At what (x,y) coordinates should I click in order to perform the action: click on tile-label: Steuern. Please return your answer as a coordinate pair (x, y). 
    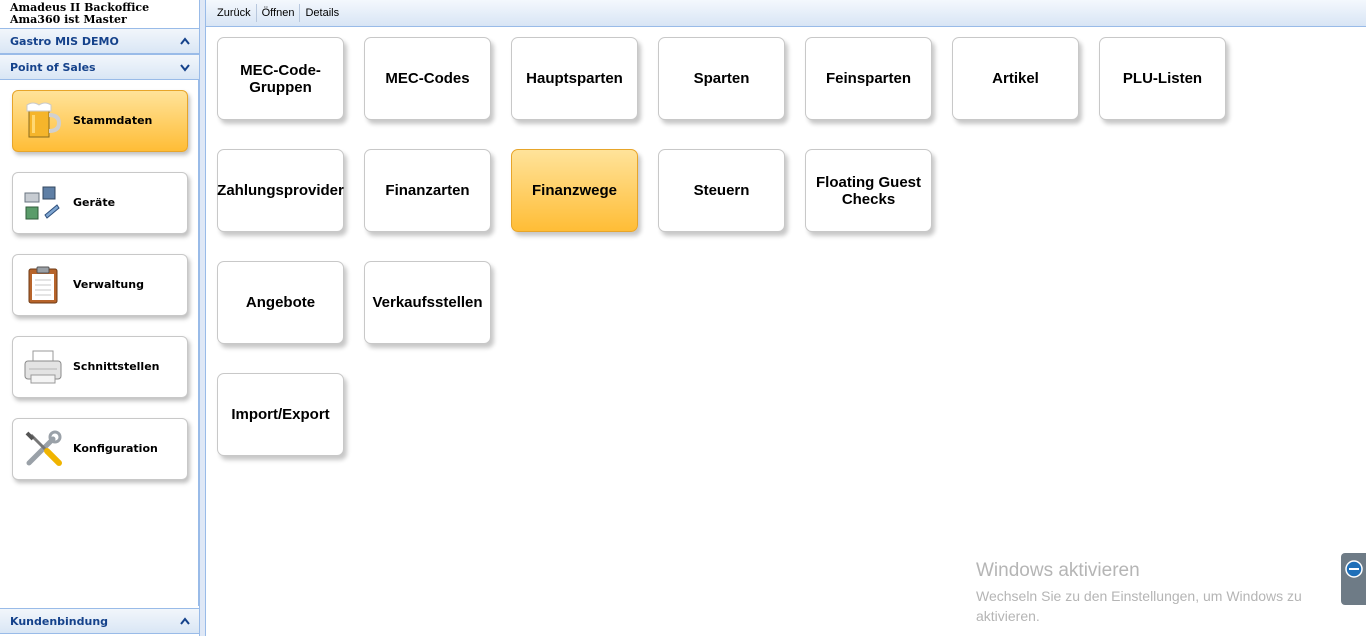
    Looking at the image, I should click on (721, 190).